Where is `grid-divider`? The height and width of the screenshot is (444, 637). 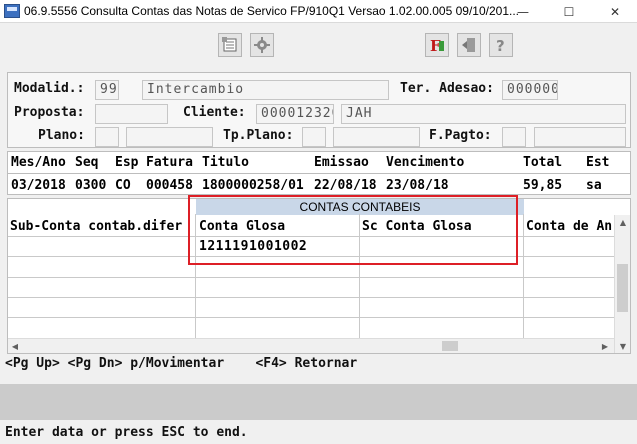
grid-divider is located at coordinates (523, 276).